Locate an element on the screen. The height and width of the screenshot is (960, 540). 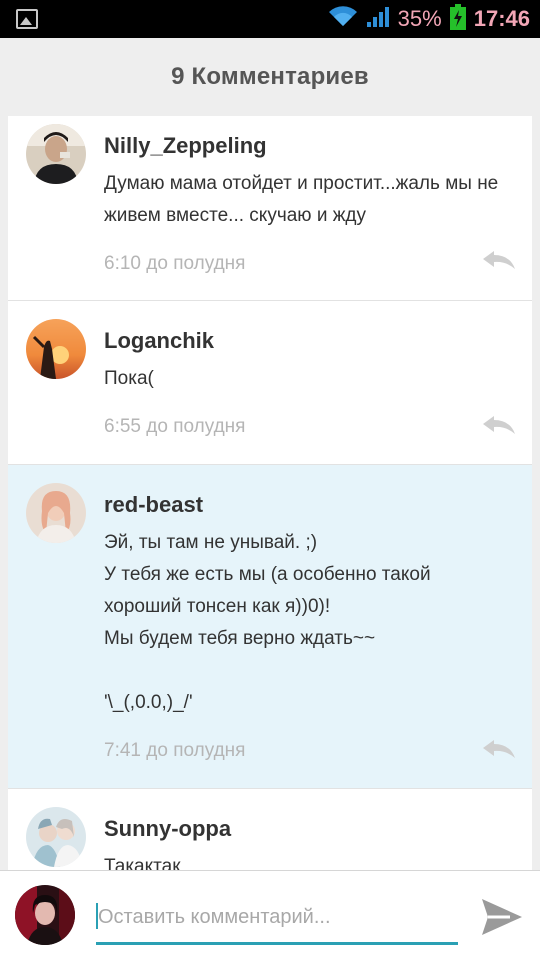
comment-input-field is located at coordinates (277, 921).